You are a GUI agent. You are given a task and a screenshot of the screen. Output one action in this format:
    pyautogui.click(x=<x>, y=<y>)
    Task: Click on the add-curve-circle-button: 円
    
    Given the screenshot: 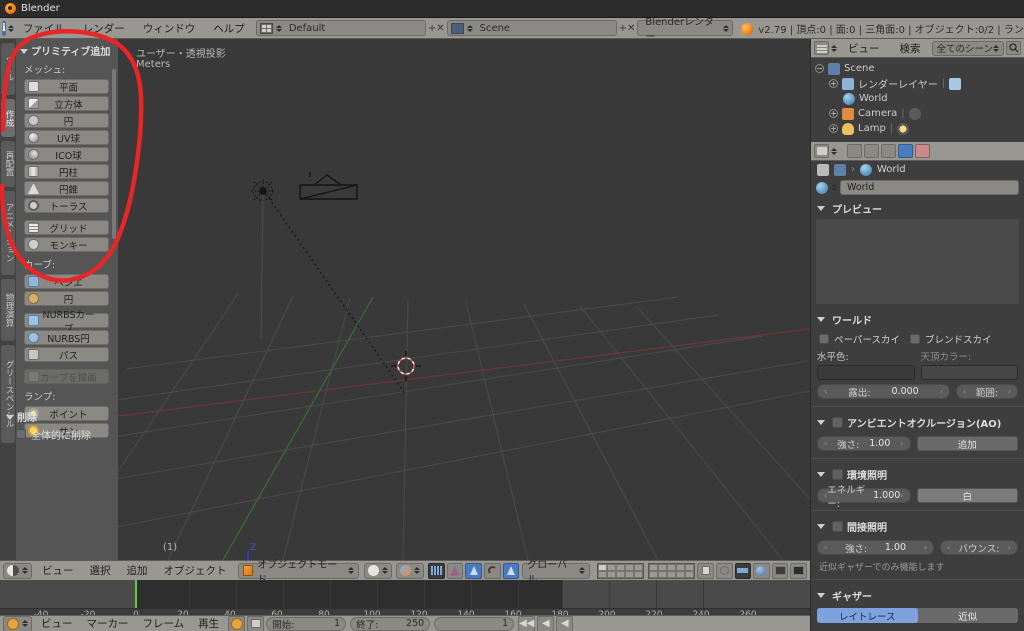 What is the action you would take?
    pyautogui.click(x=66, y=298)
    